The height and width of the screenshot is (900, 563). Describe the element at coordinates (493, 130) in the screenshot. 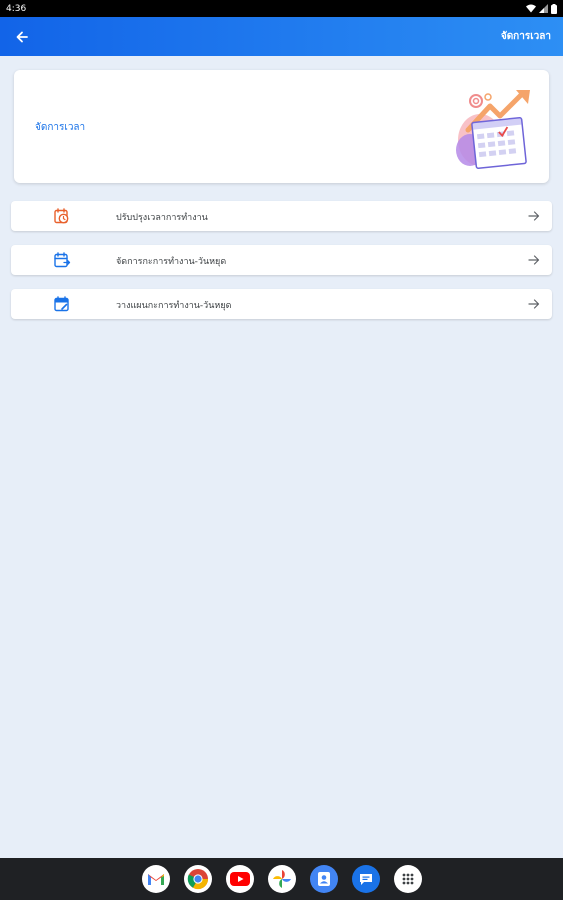

I see `time-management-illustration` at that location.